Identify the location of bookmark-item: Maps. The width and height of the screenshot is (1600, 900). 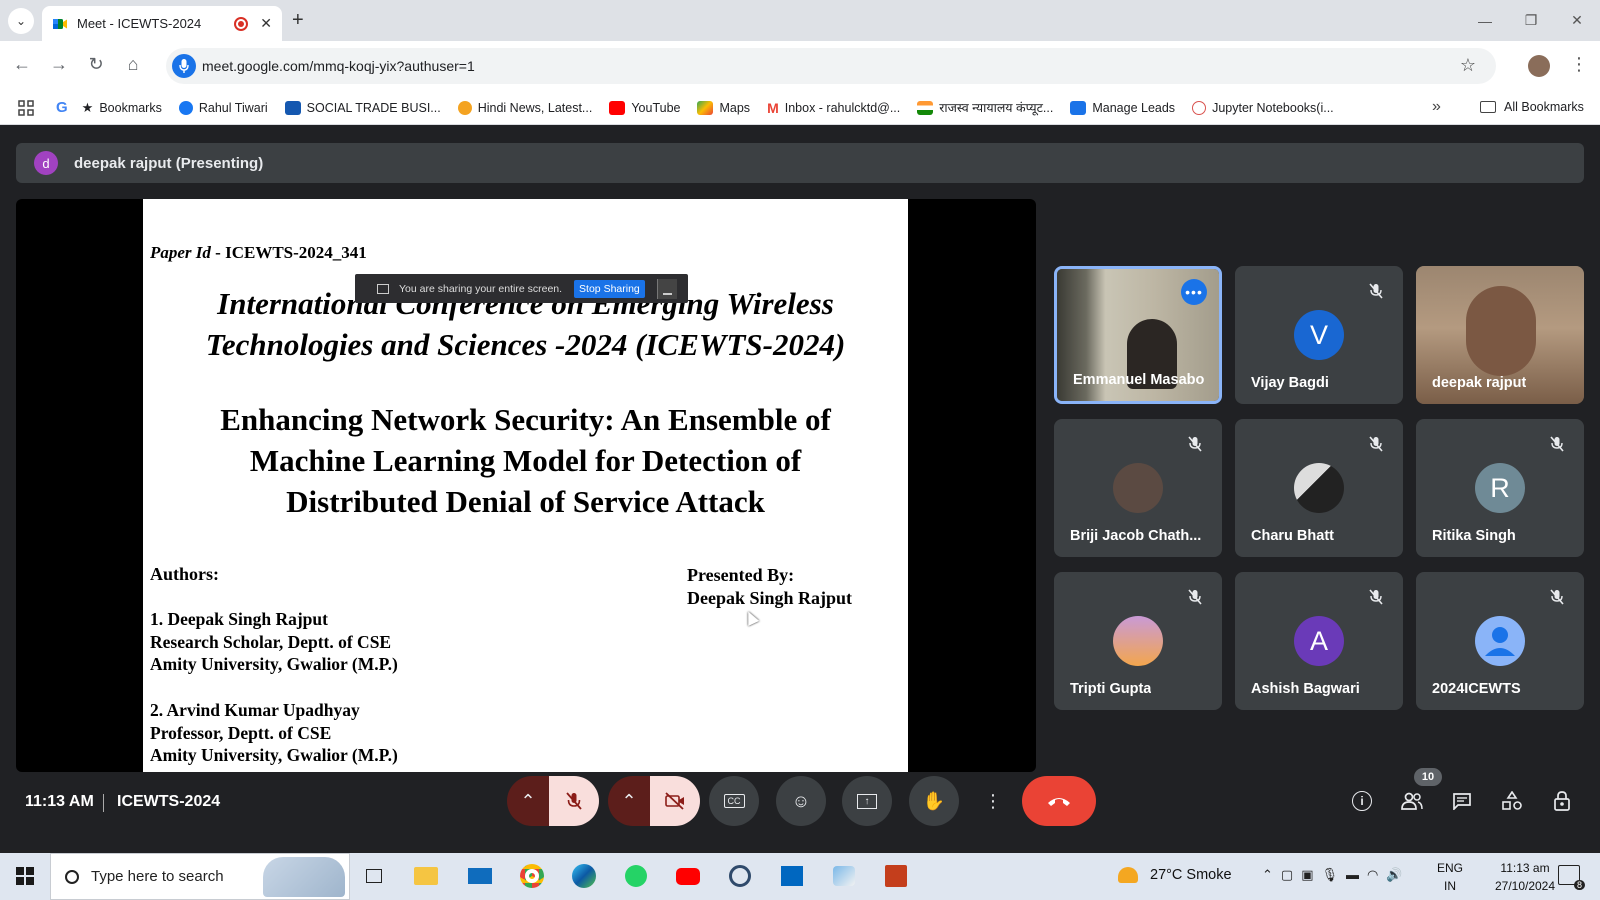
(723, 107).